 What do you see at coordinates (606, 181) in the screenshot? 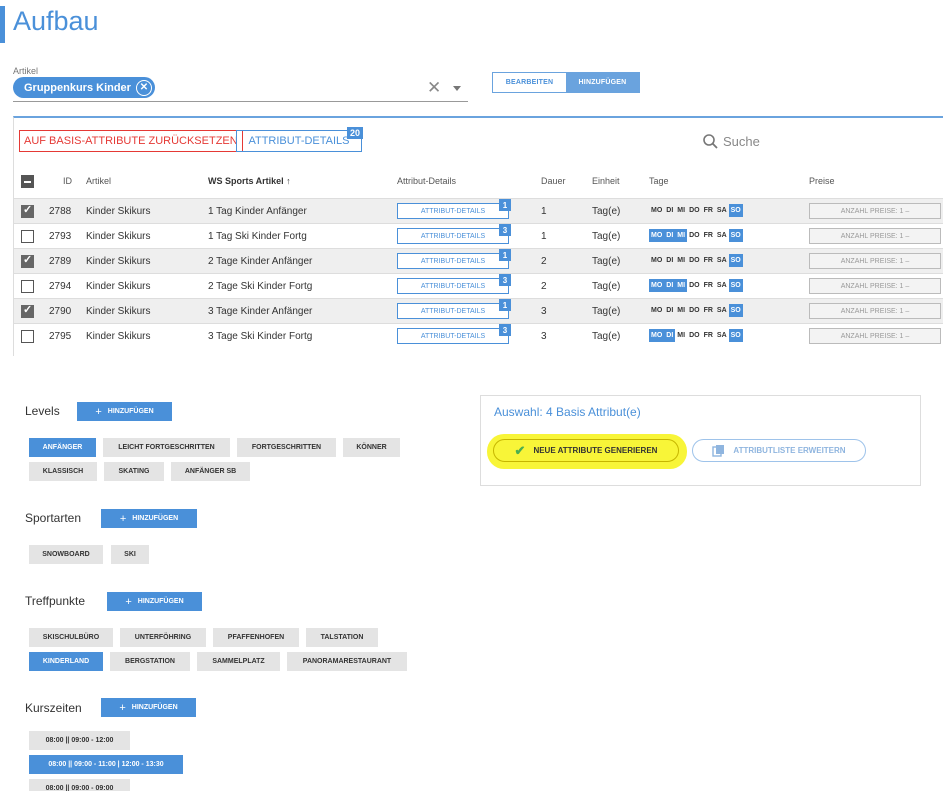
I see `col-header-einheit: Einheit` at bounding box center [606, 181].